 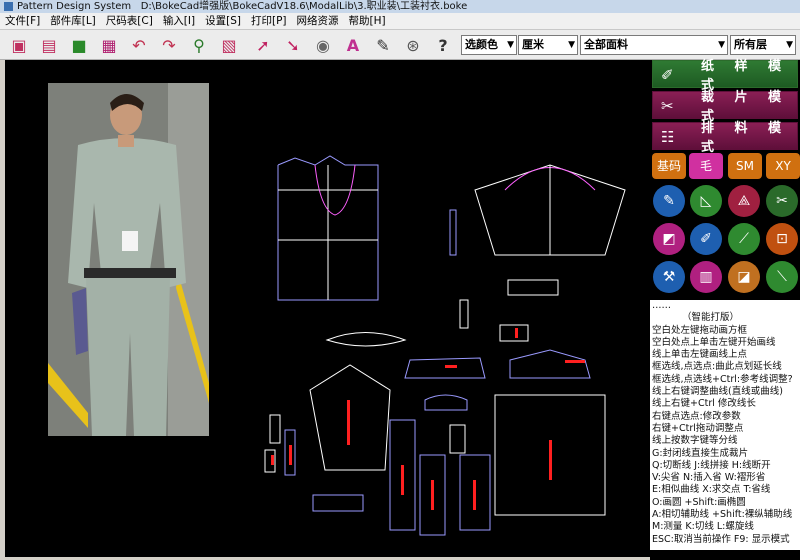 What do you see at coordinates (109, 45) in the screenshot?
I see `save-as-icon: ▦` at bounding box center [109, 45].